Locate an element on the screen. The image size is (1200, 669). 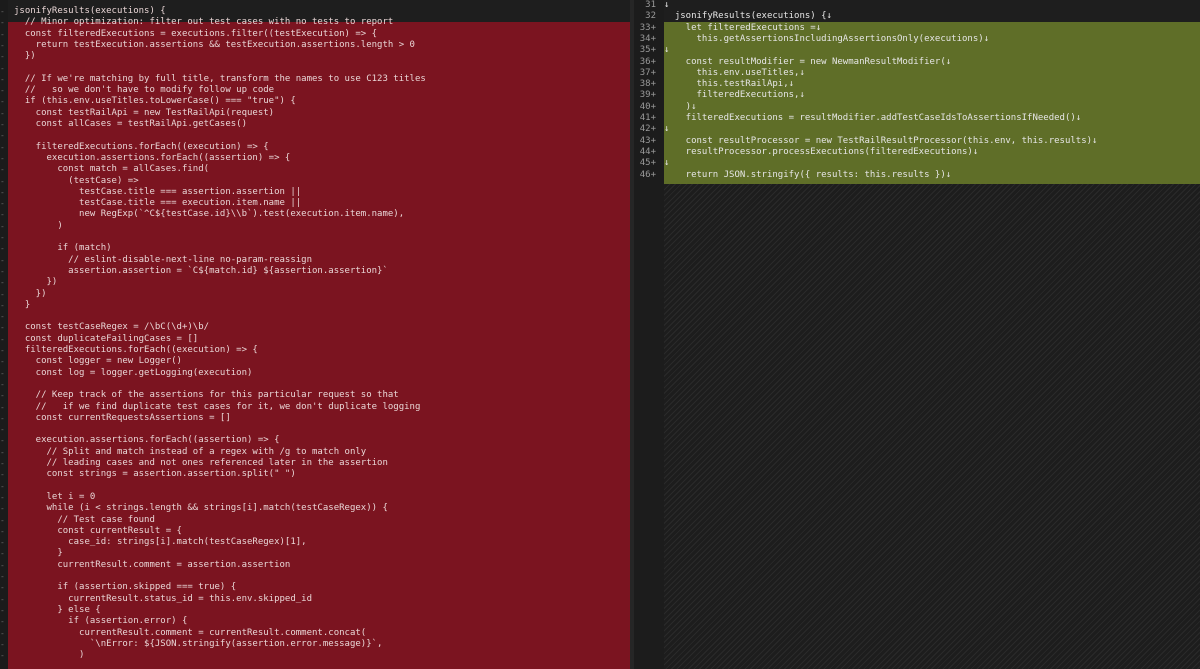
line-number: 42+ is located at coordinates (647, 129).